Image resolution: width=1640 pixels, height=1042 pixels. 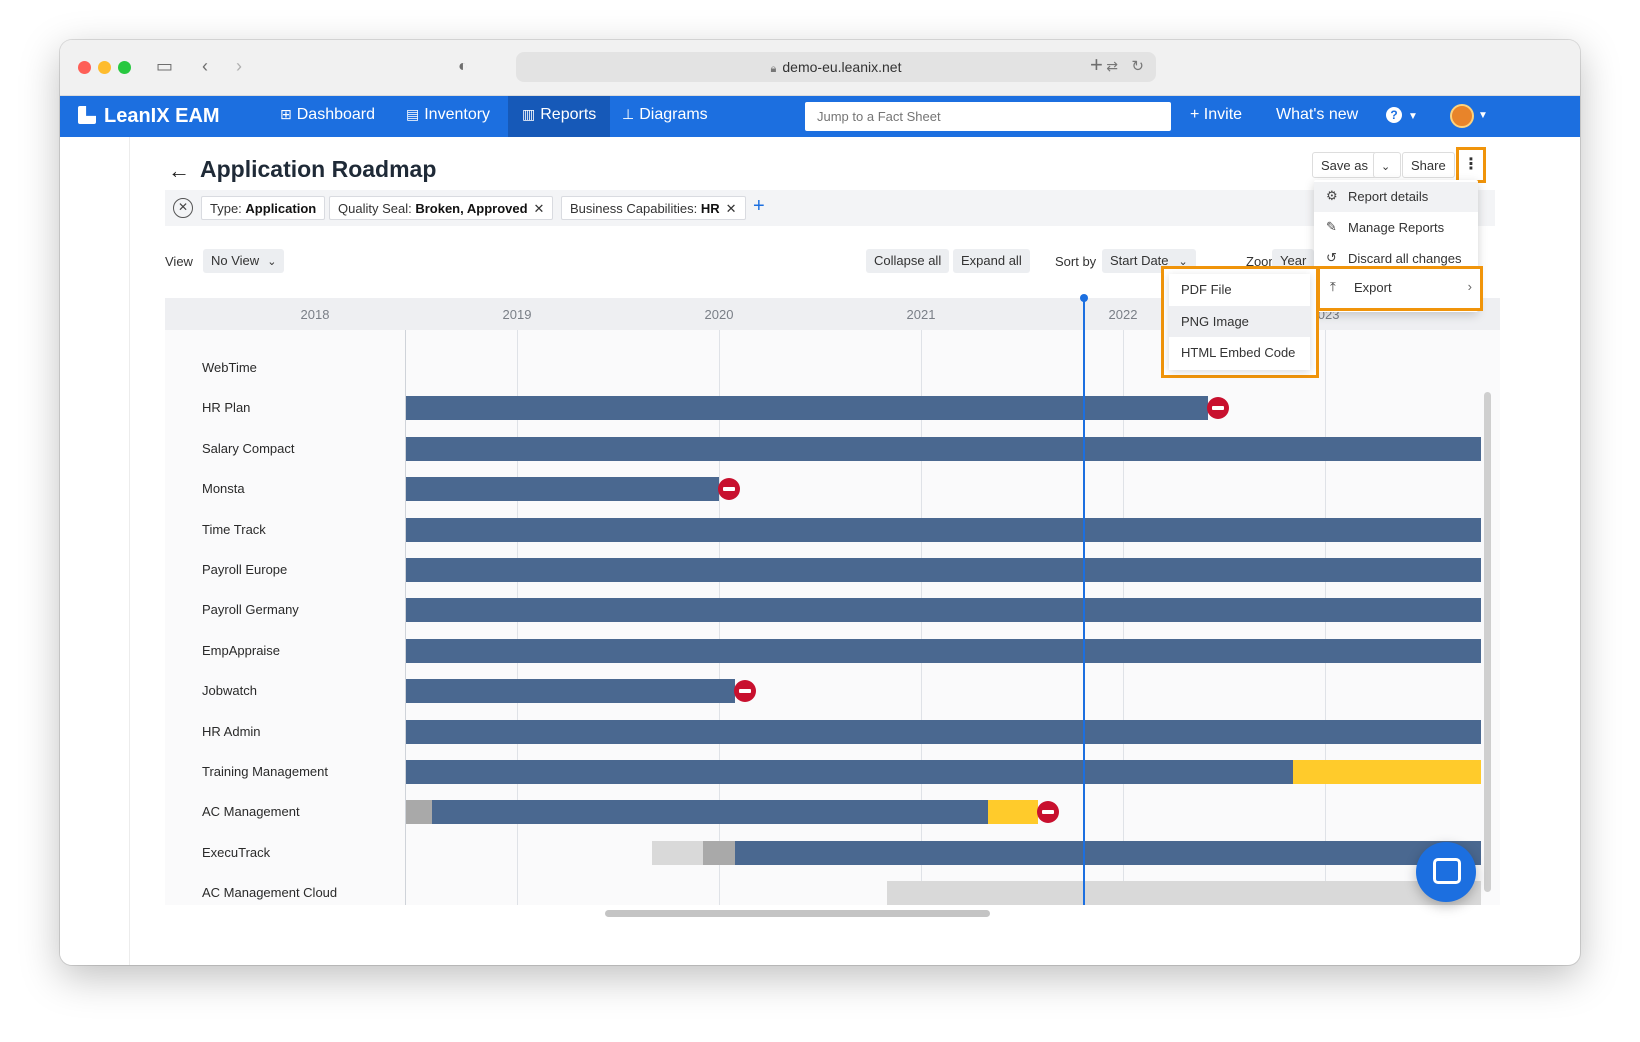 I want to click on translate-icon: ⇄, so click(x=1112, y=66).